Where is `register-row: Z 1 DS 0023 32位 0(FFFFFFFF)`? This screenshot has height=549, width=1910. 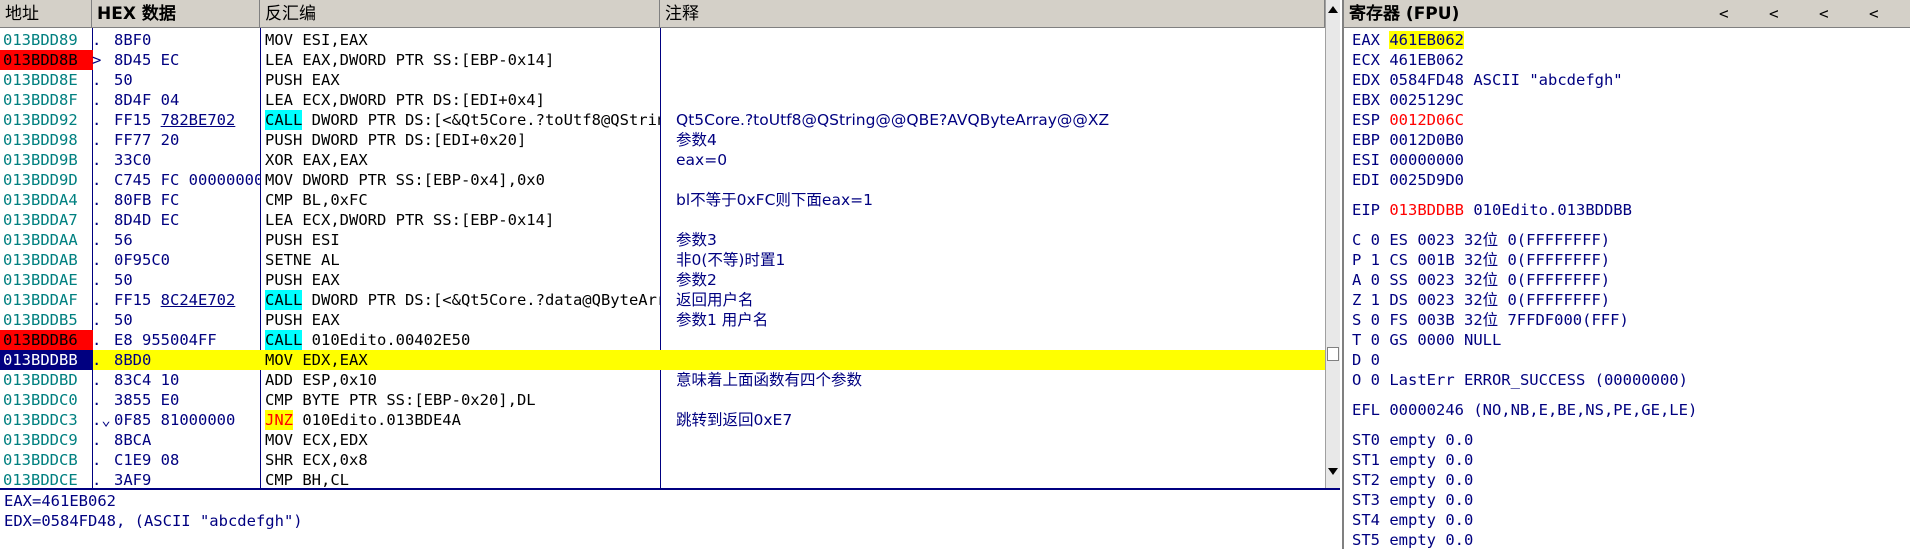 register-row: Z 1 DS 0023 32位 0(FFFFFFFF) is located at coordinates (1481, 300).